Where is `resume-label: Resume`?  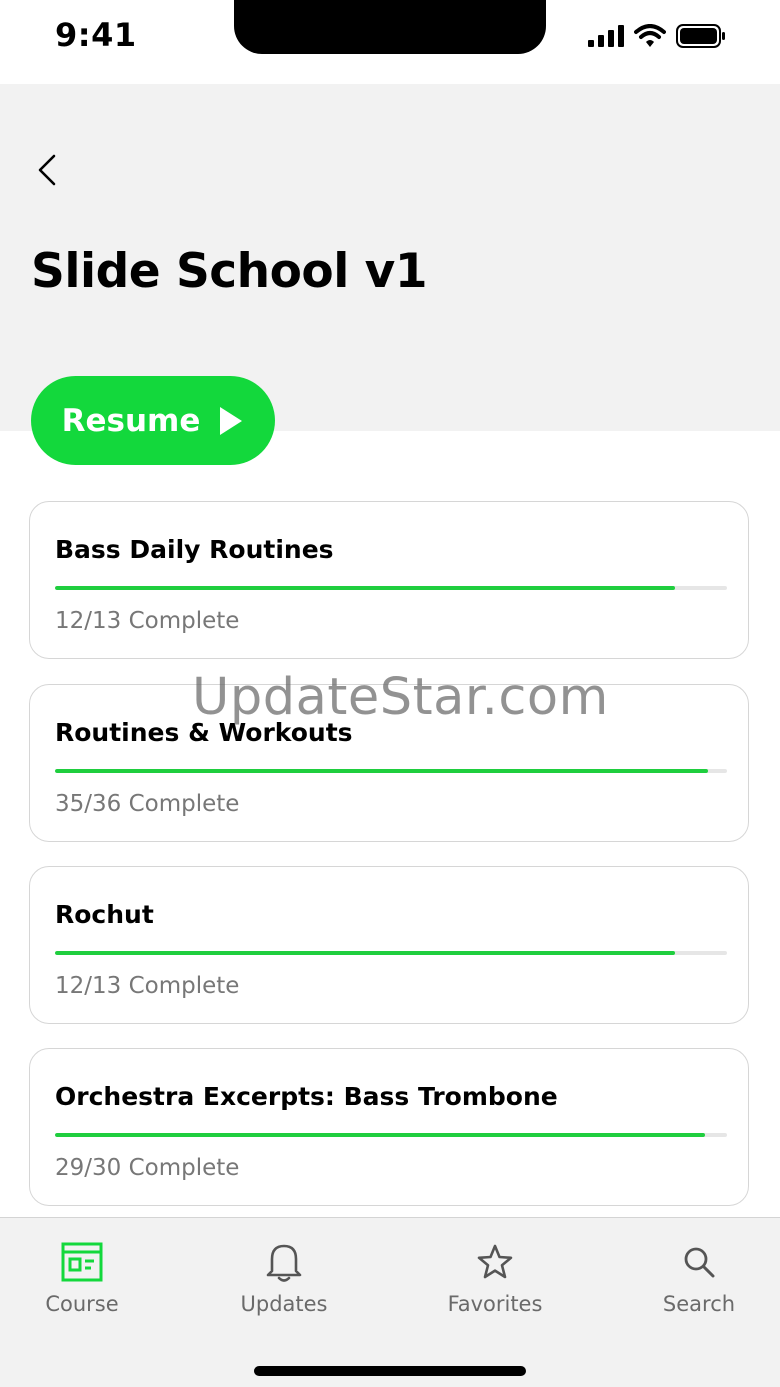 resume-label: Resume is located at coordinates (131, 420).